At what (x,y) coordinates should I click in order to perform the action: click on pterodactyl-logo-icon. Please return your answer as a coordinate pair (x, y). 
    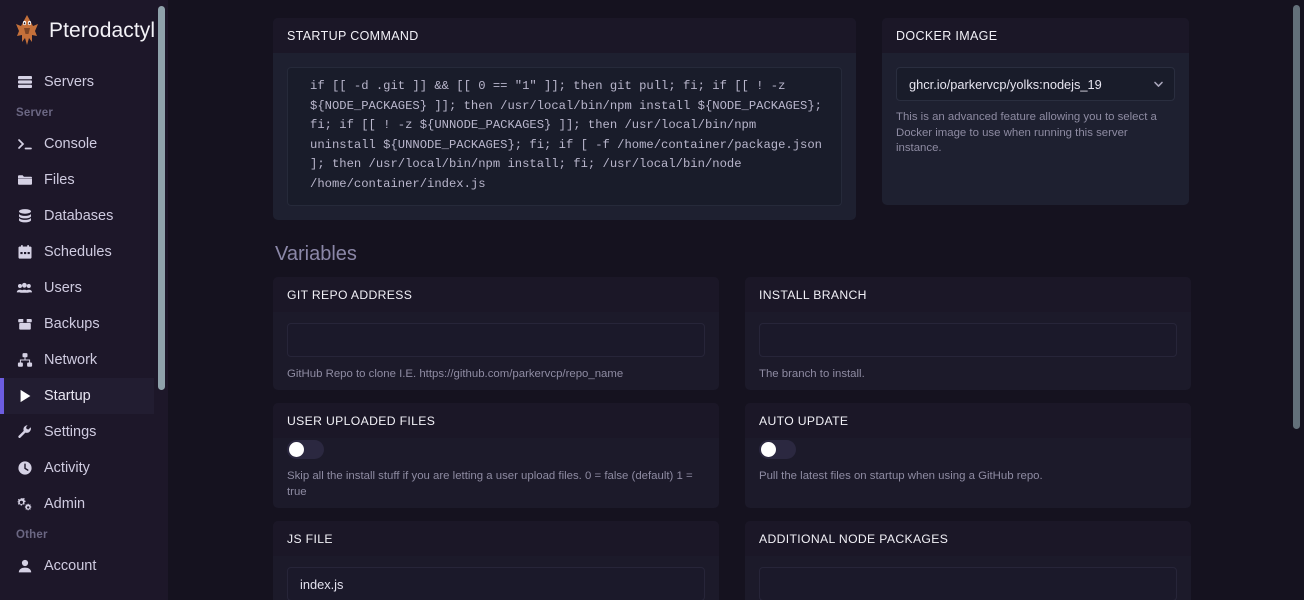
    Looking at the image, I should click on (27, 31).